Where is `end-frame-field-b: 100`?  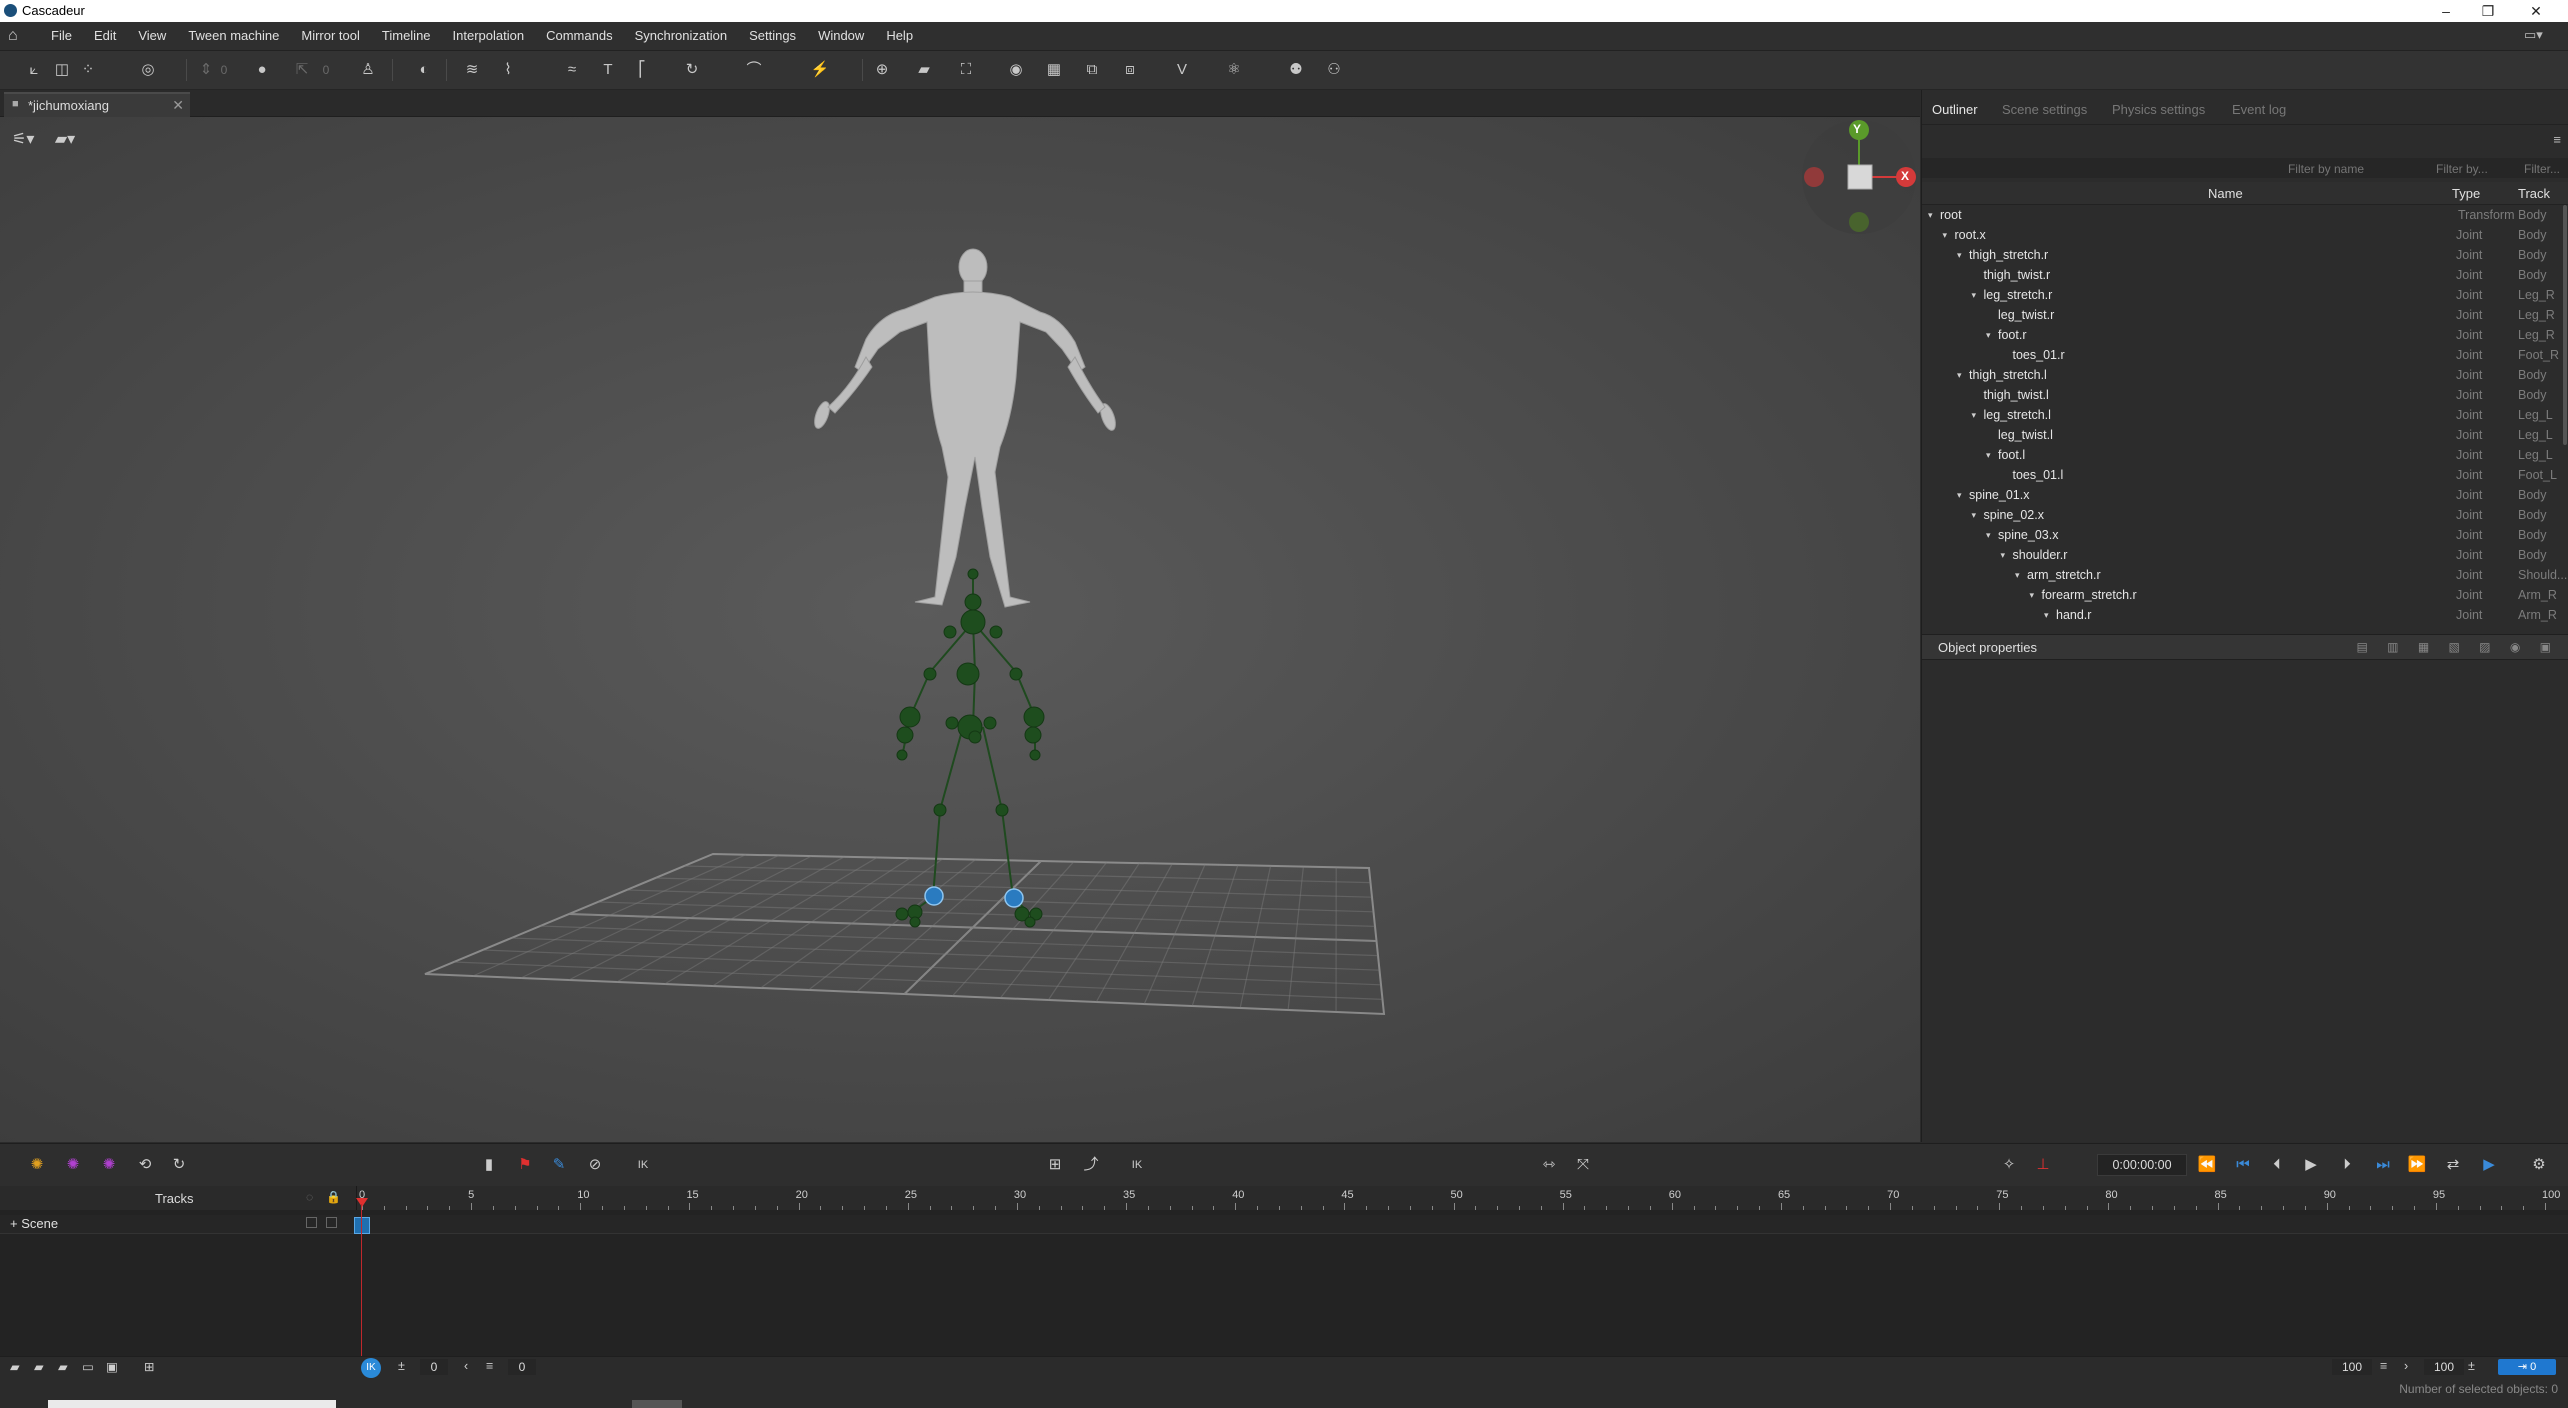
end-frame-field-b: 100 is located at coordinates (2444, 1367).